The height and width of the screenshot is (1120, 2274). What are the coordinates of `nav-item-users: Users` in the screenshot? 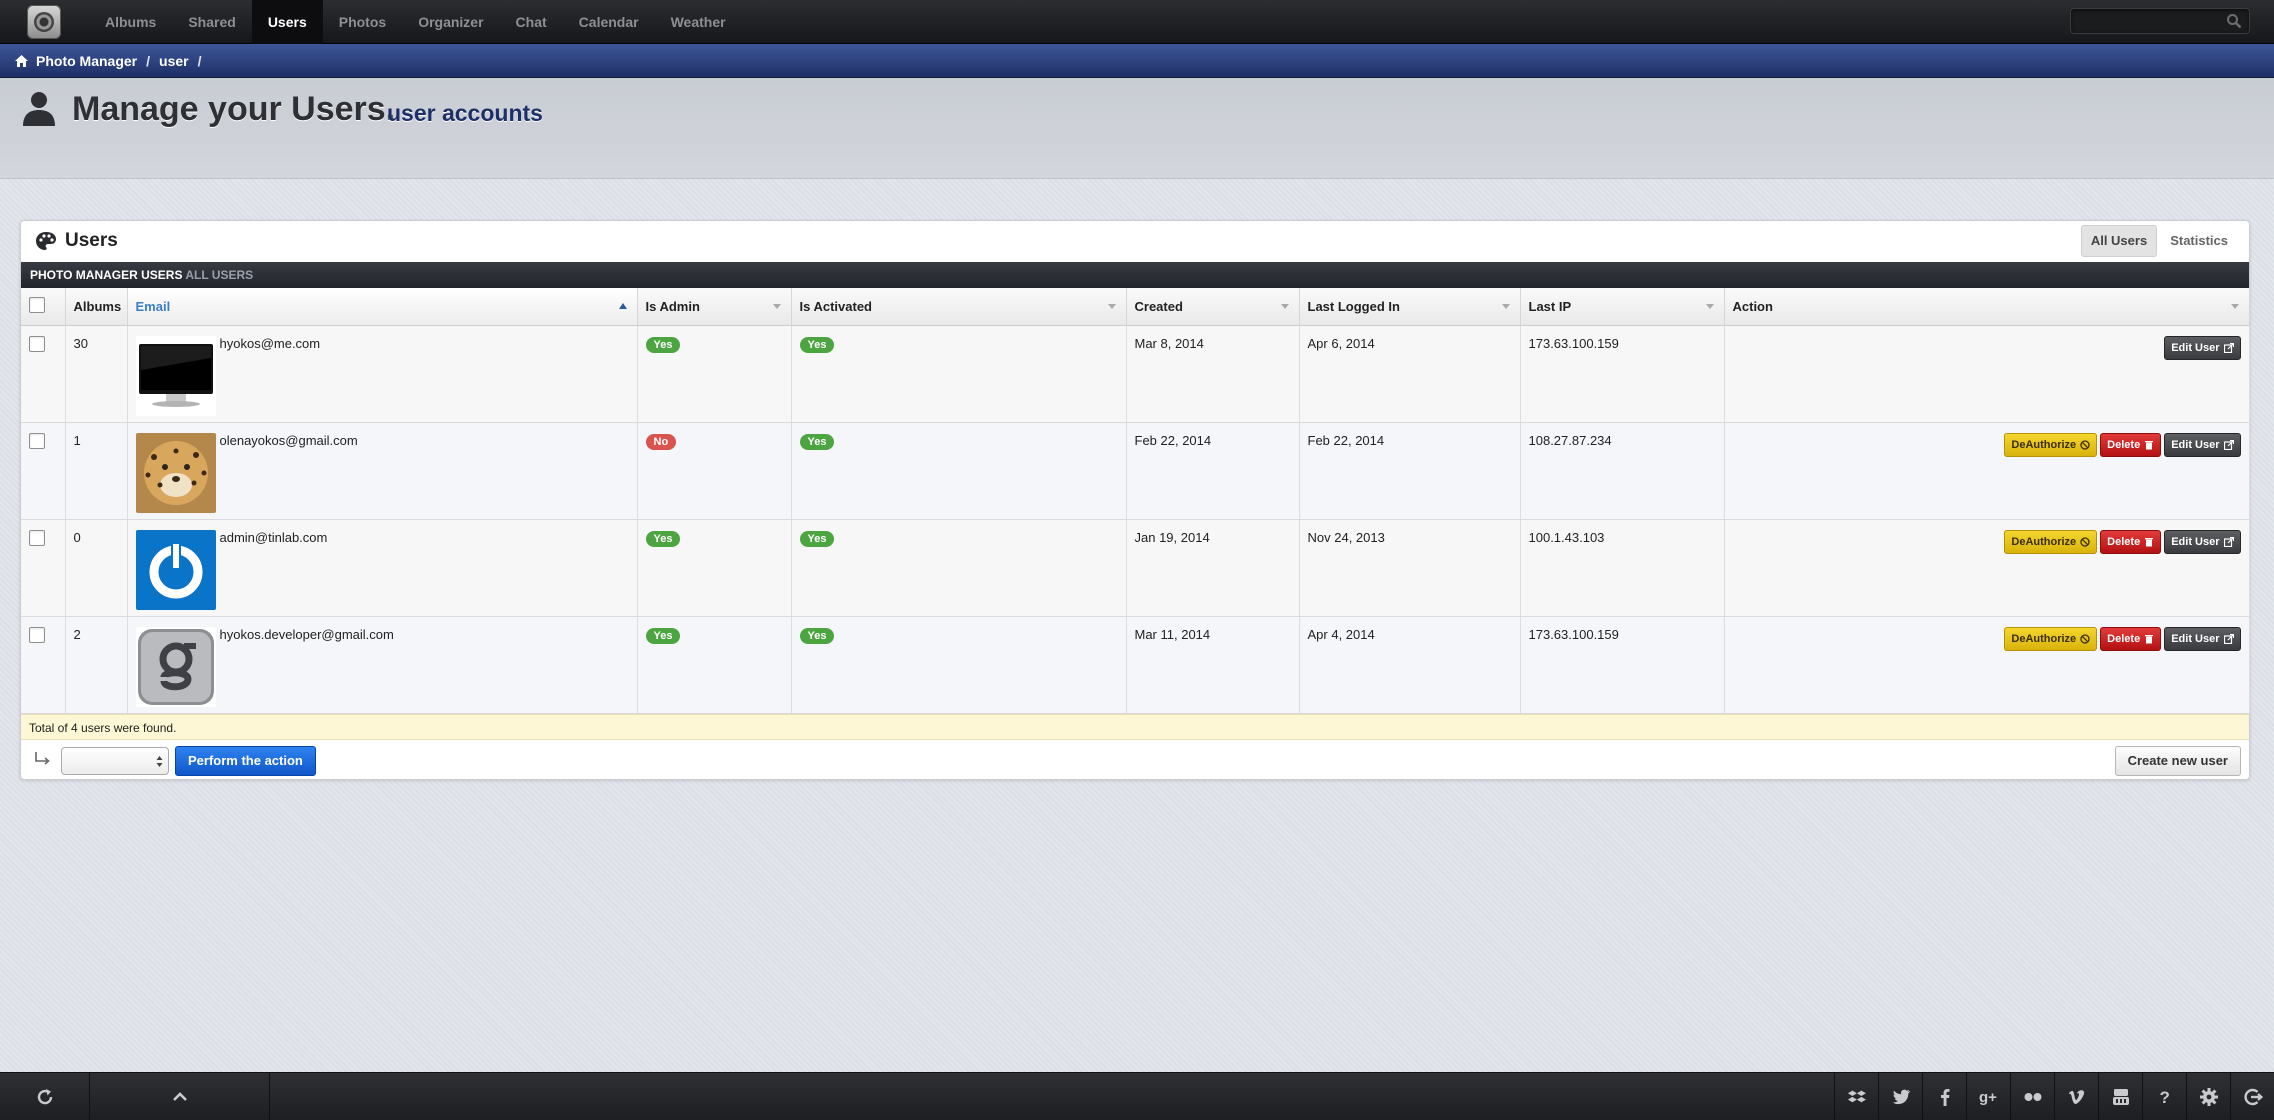 It's located at (287, 22).